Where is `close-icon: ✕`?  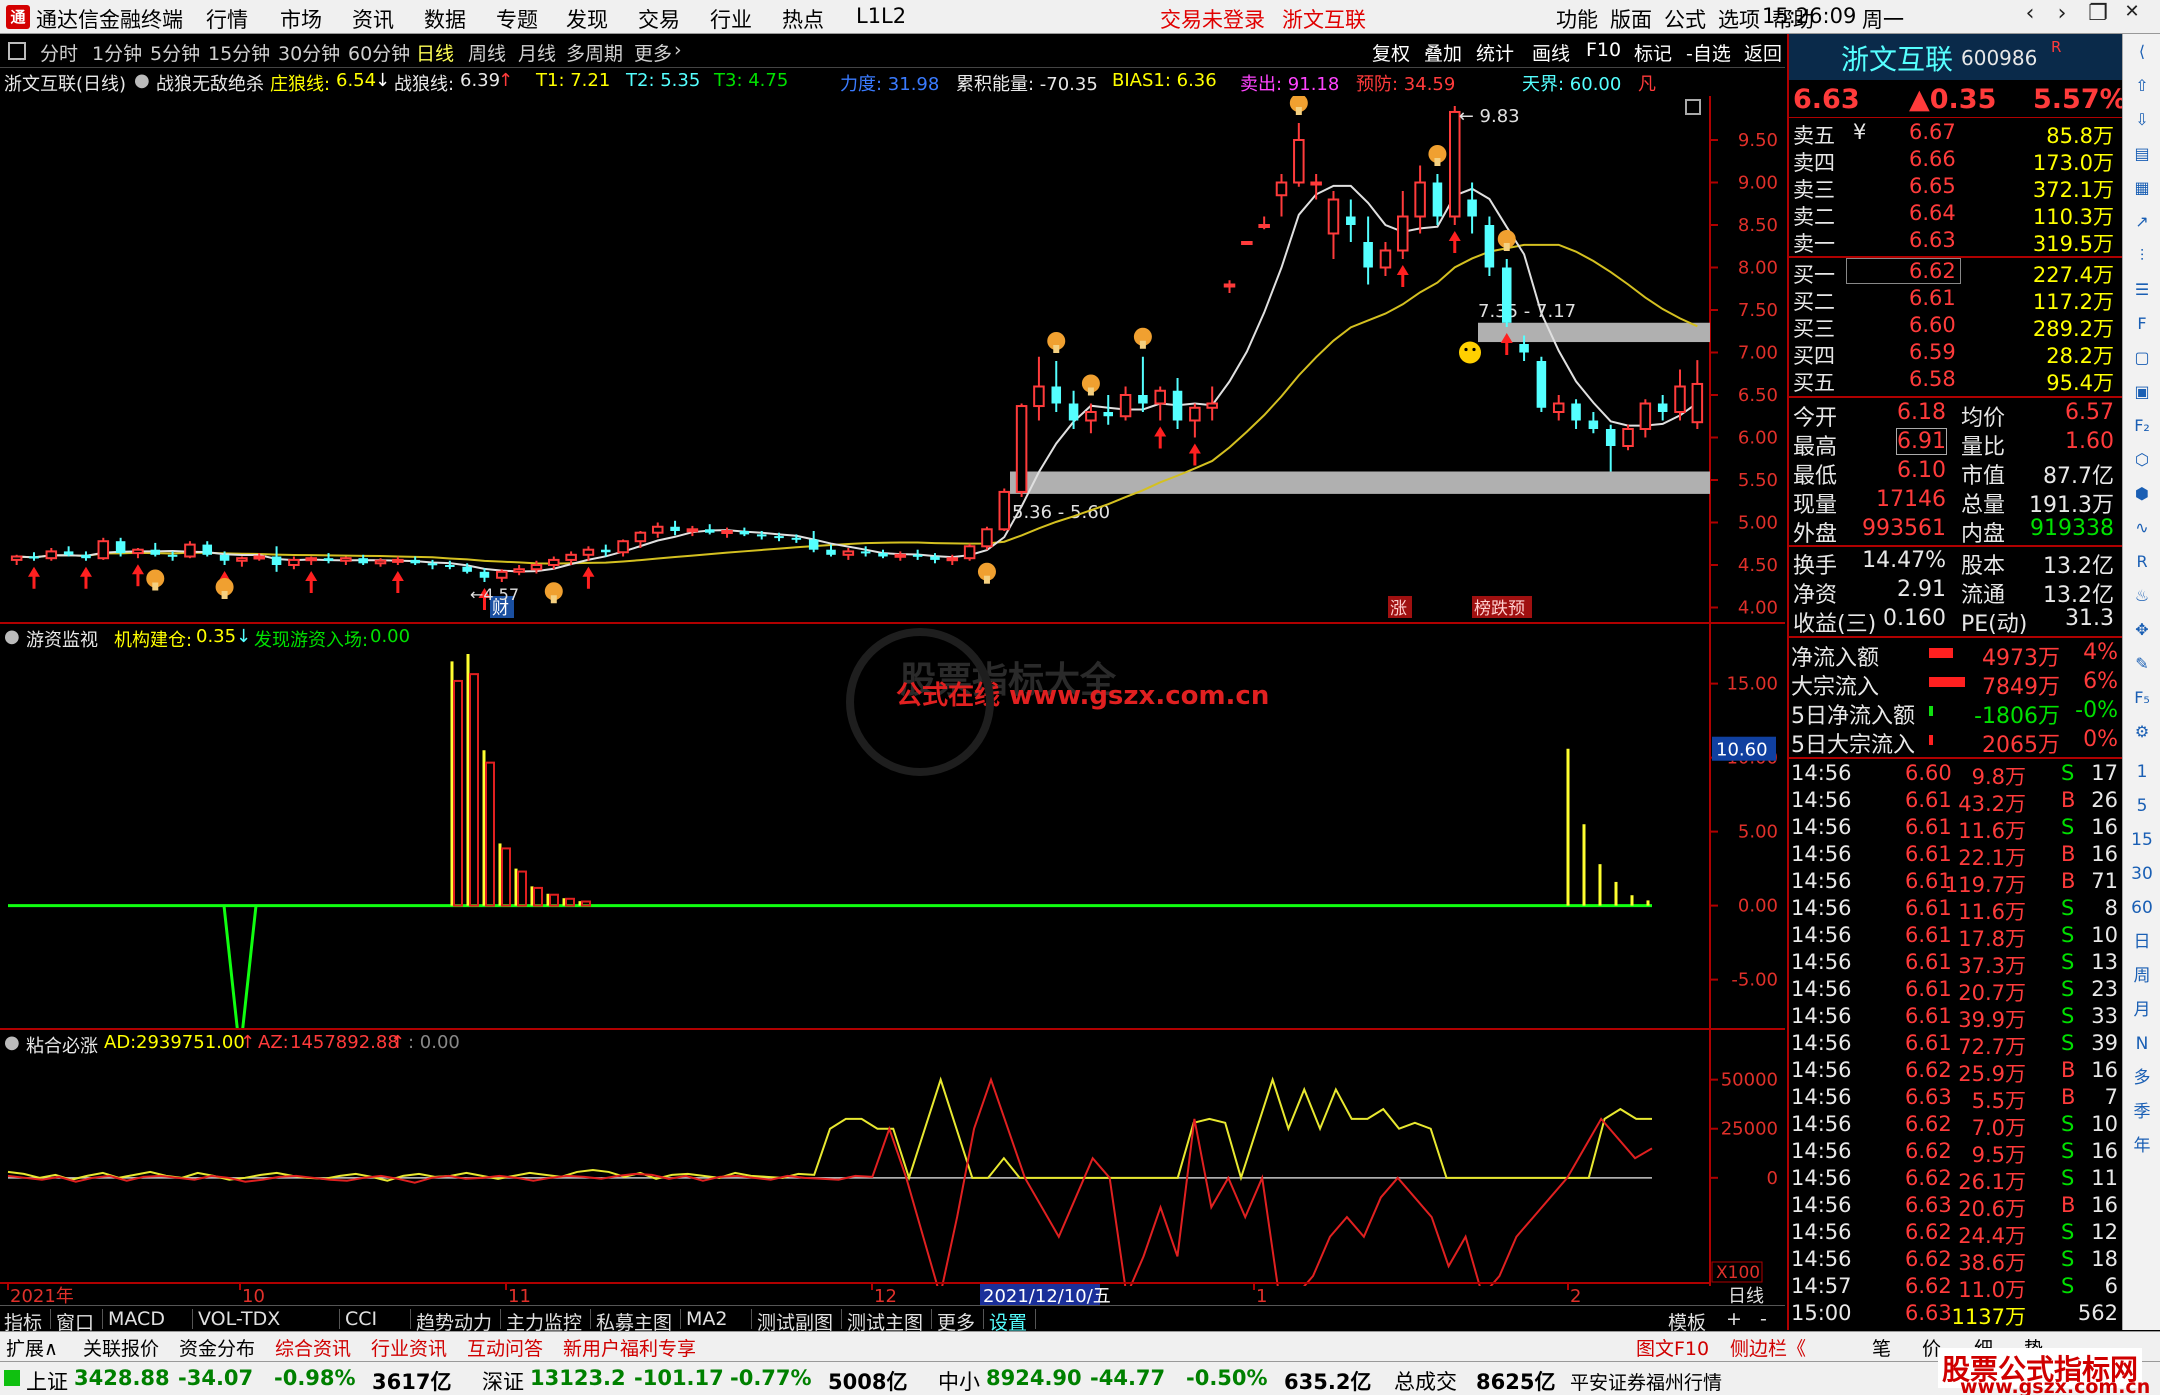
close-icon: ✕ is located at coordinates (2132, 16).